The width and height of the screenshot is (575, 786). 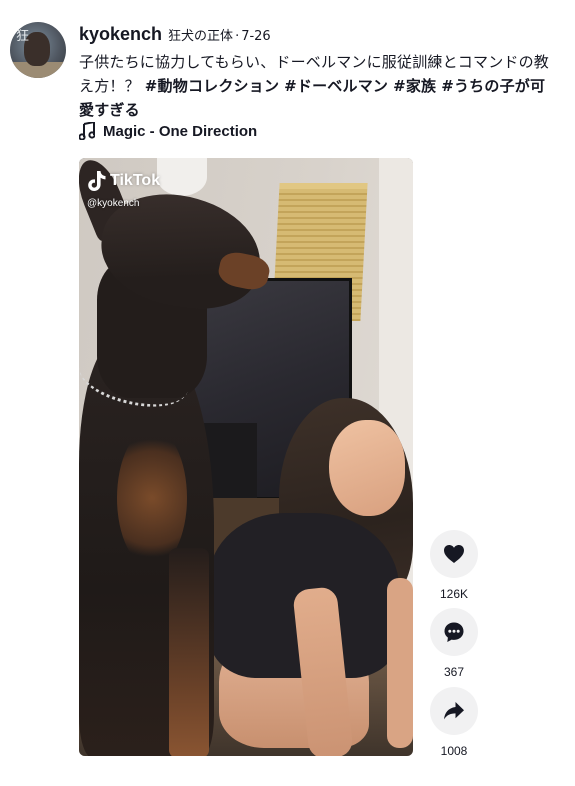 I want to click on post-header: kyokench 狂犬の正体 · 7-26, so click(x=320, y=34).